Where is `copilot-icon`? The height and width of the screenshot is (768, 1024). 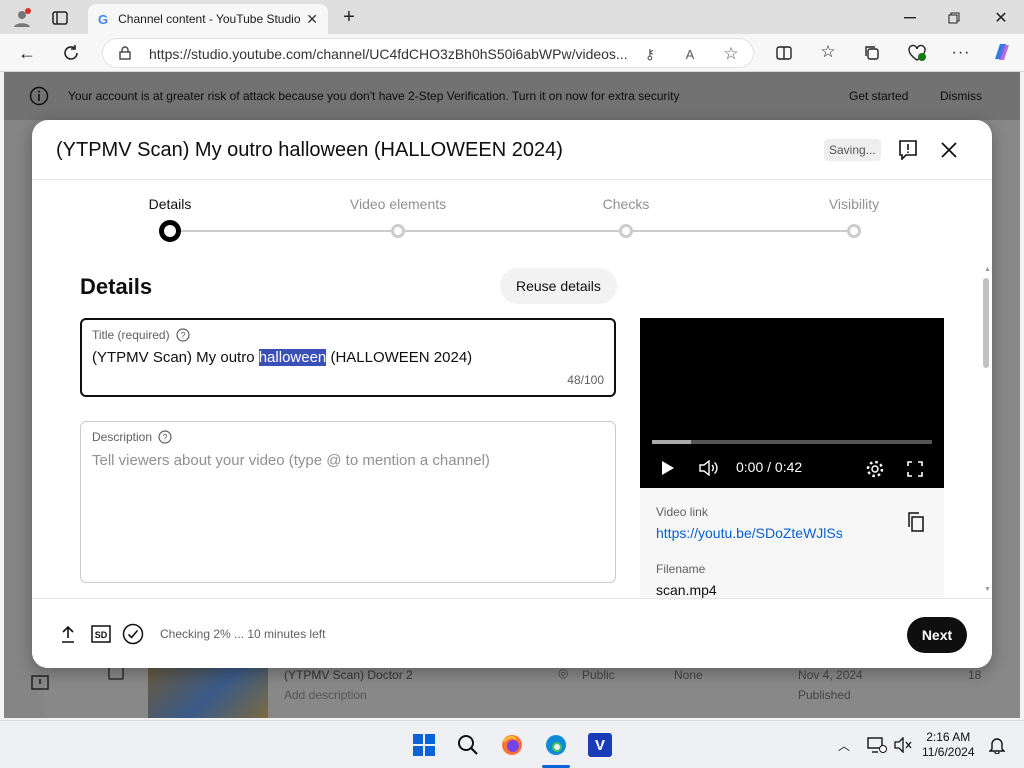 copilot-icon is located at coordinates (1002, 52).